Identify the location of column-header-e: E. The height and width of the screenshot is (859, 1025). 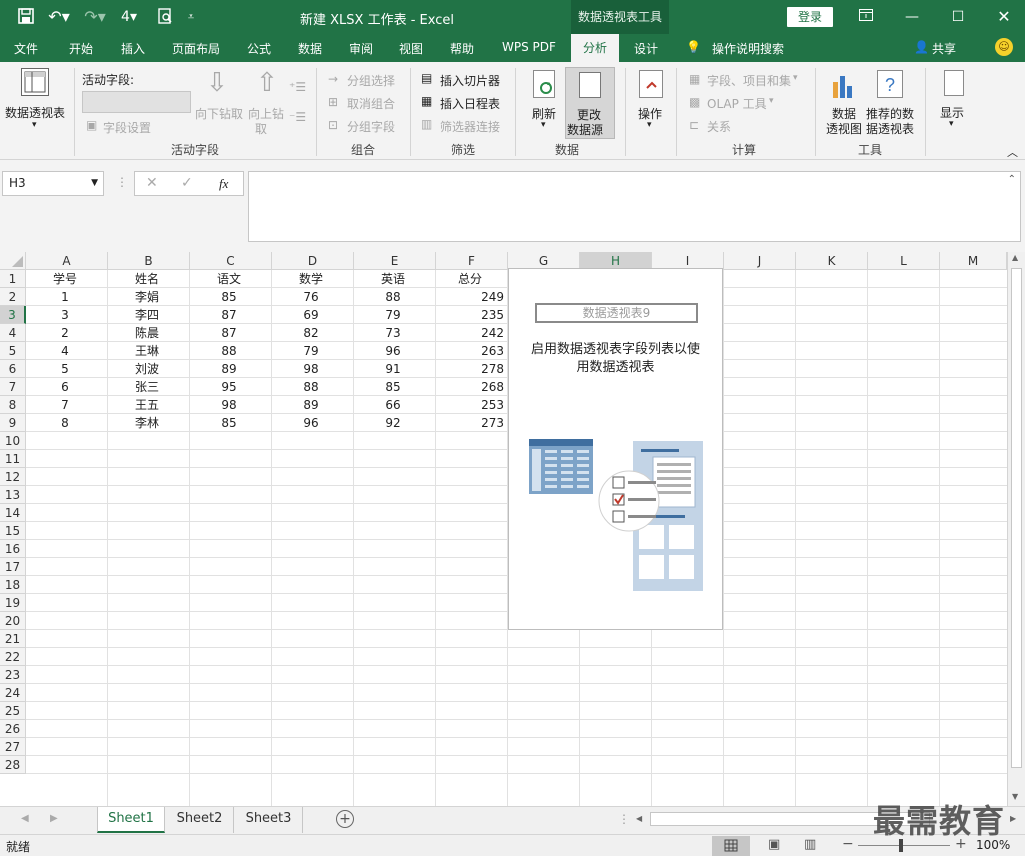
(395, 261).